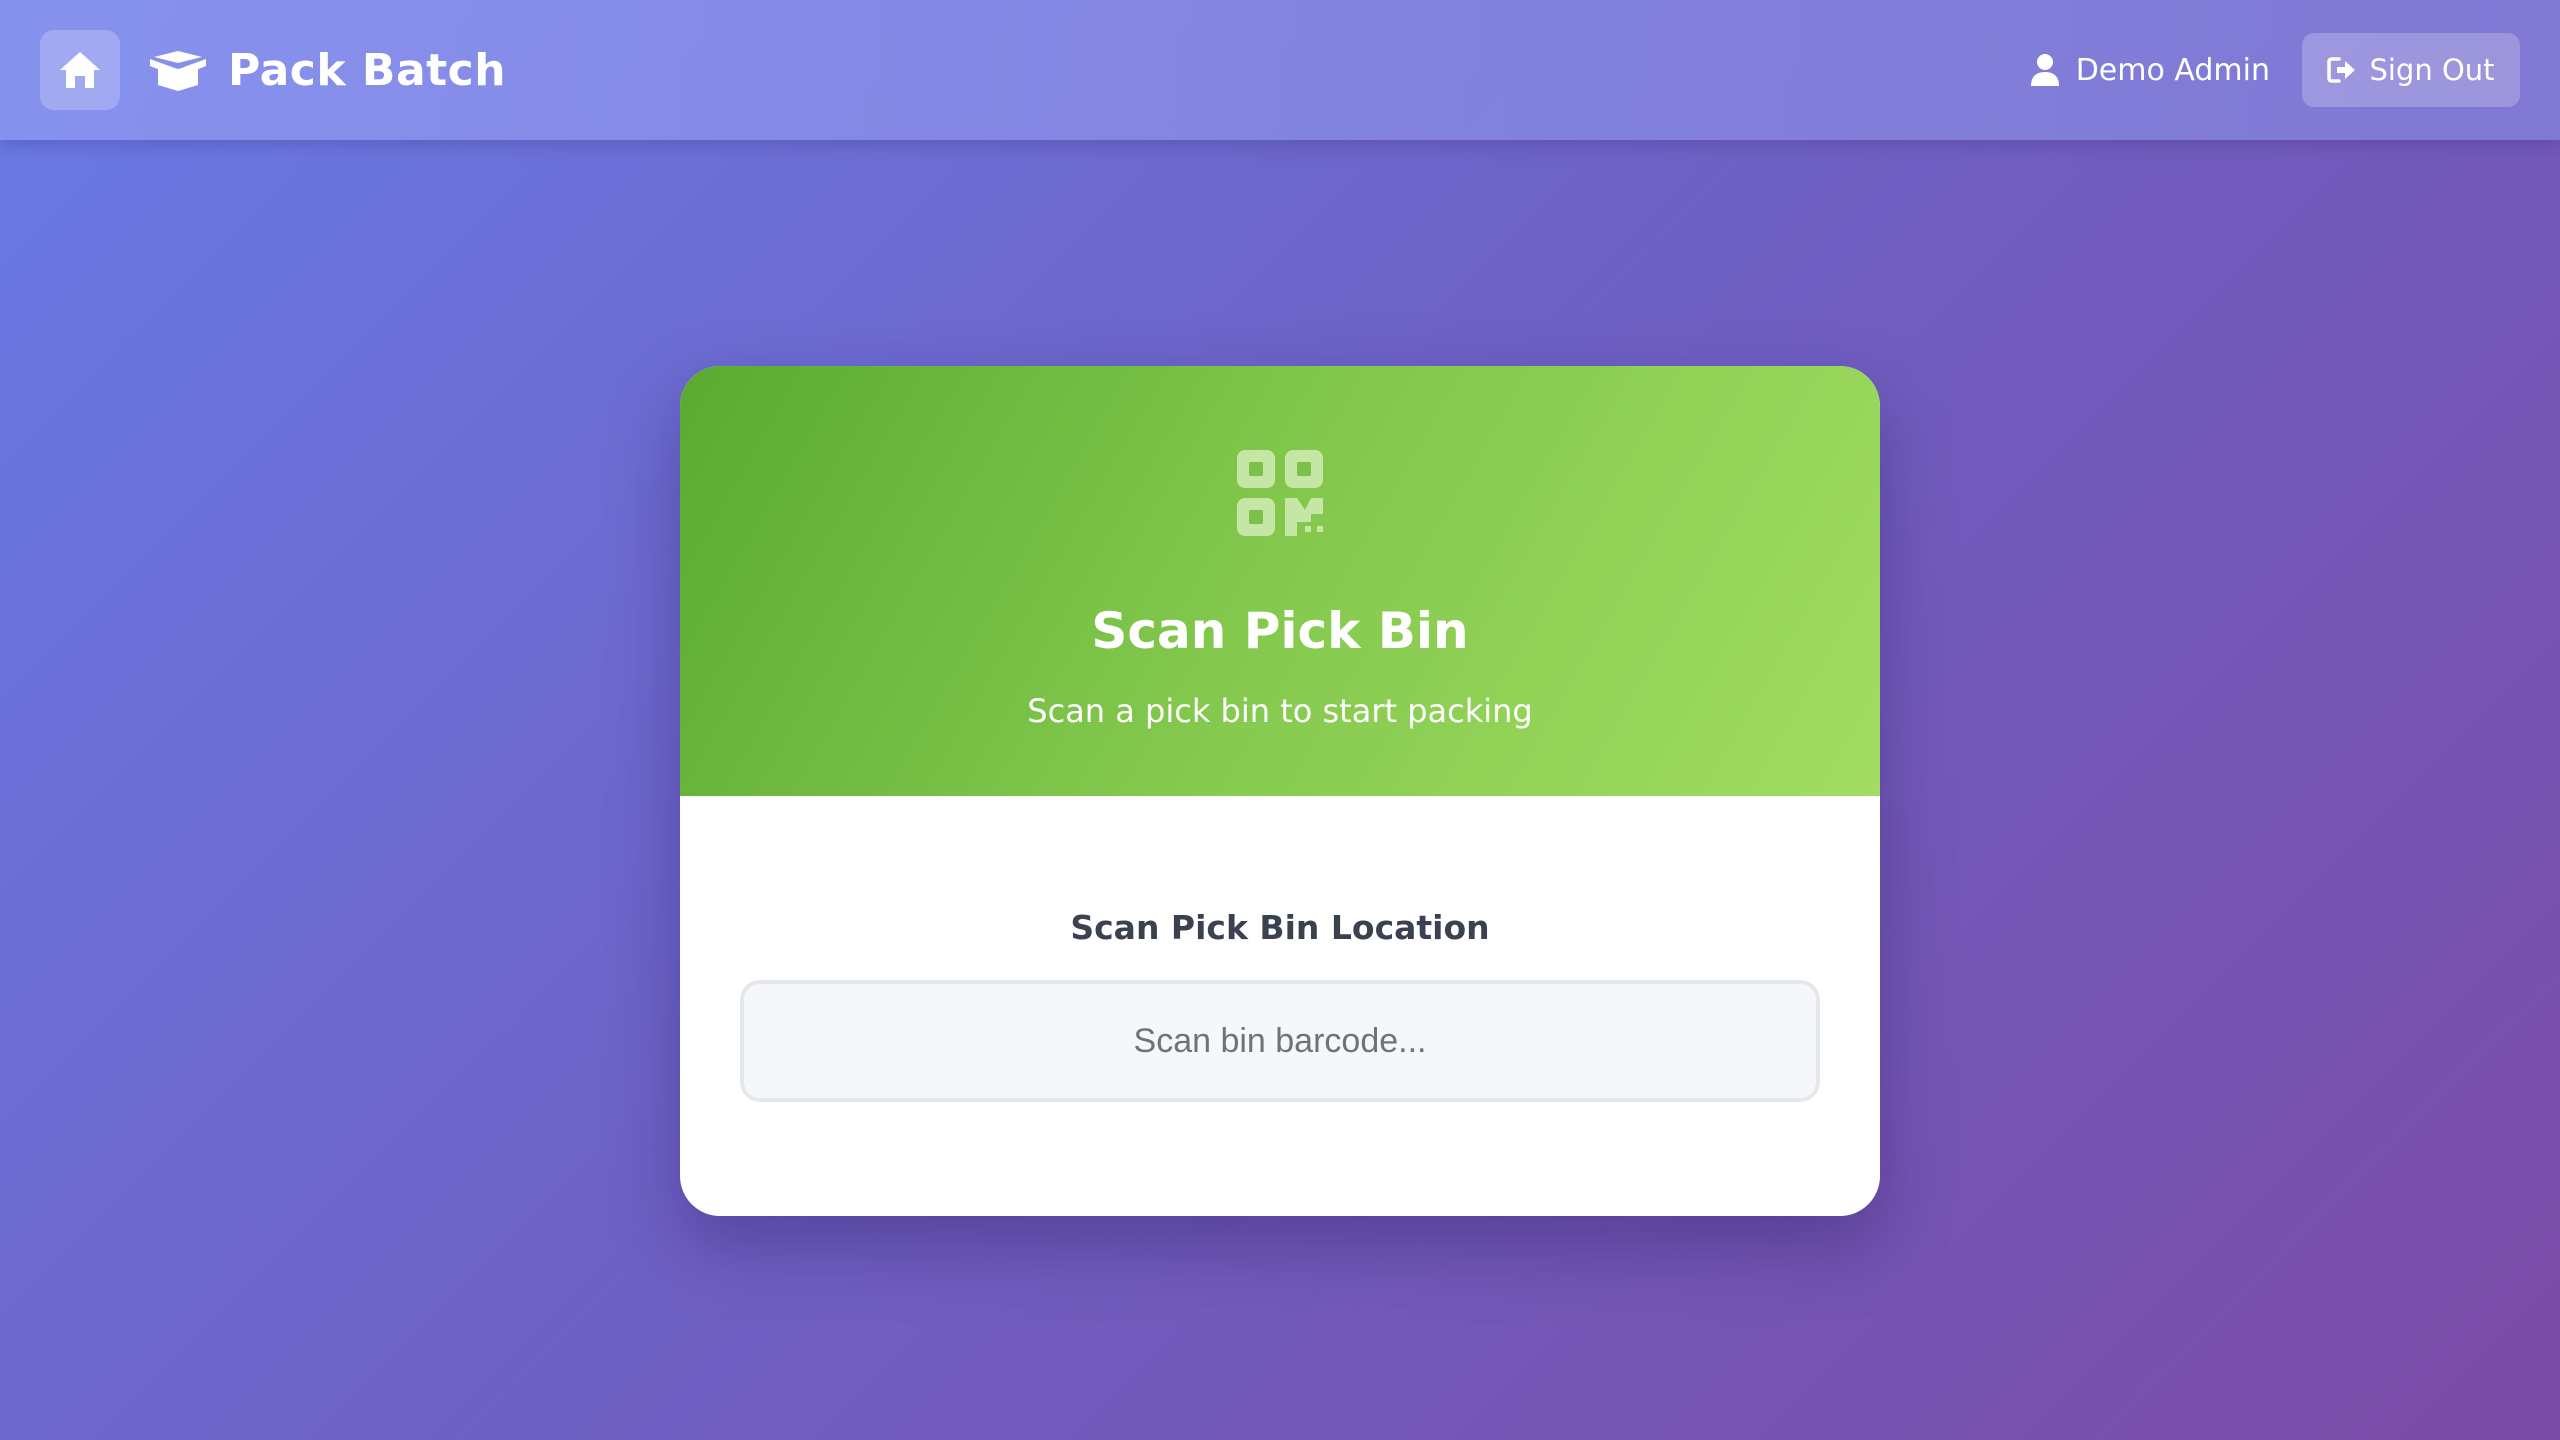 Image resolution: width=2560 pixels, height=1440 pixels. I want to click on home-icon, so click(80, 70).